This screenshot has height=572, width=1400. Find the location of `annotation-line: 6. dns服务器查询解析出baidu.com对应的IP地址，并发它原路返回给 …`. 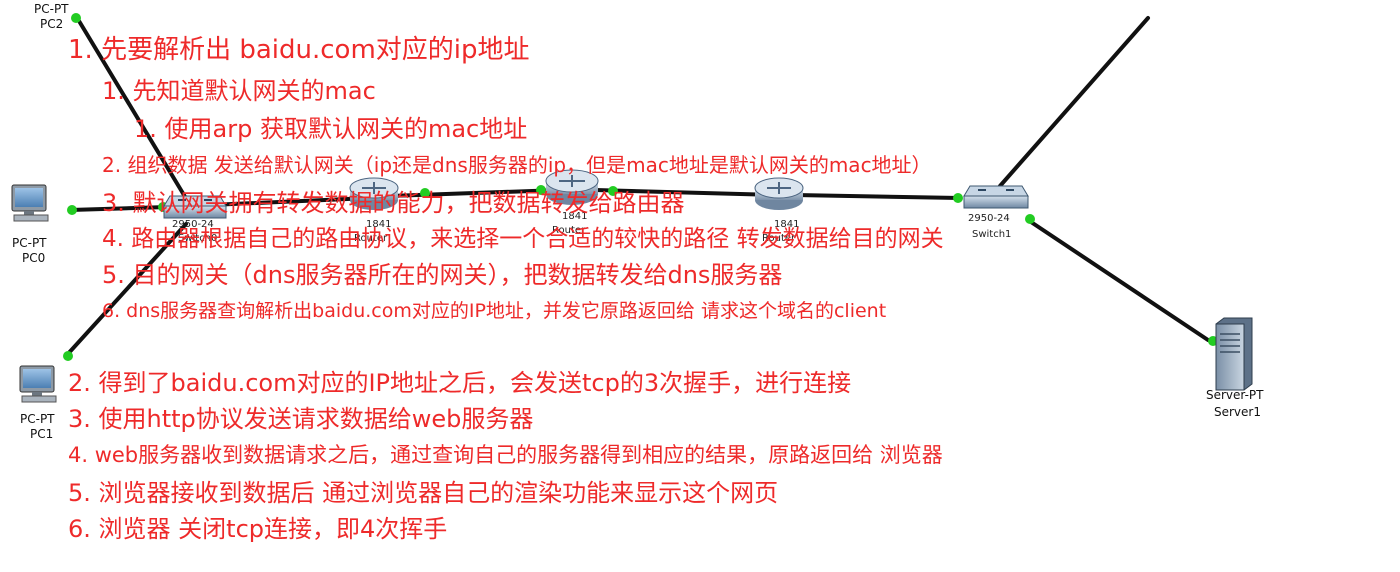

annotation-line: 6. dns服务器查询解析出baidu.com对应的IP地址，并发它原路返回给 … is located at coordinates (494, 311).